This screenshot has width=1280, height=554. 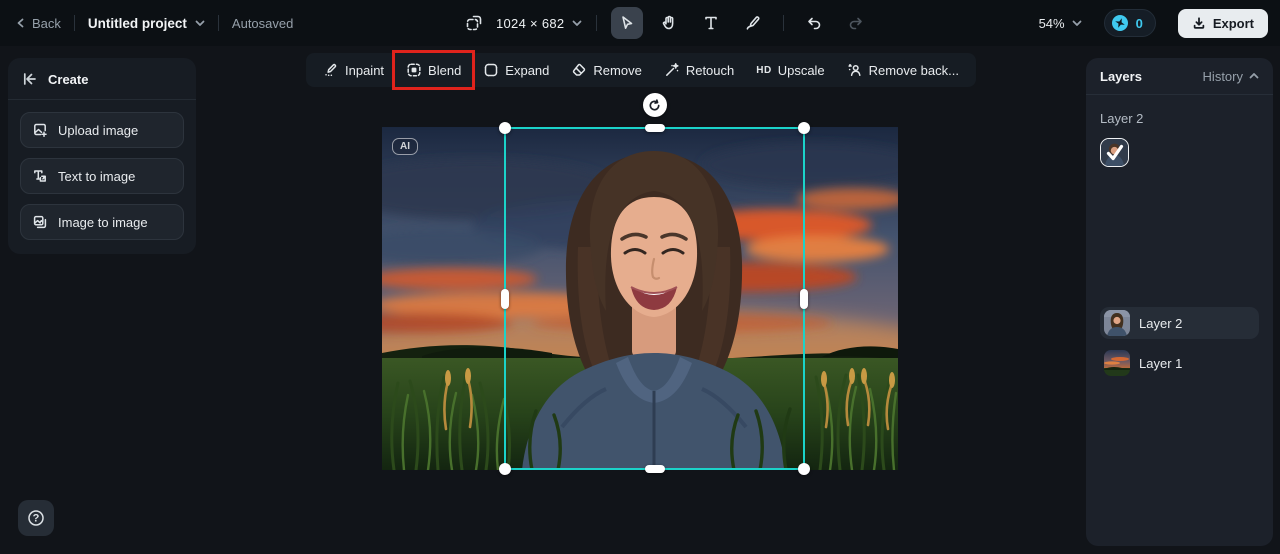 What do you see at coordinates (1199, 23) in the screenshot?
I see `download-icon` at bounding box center [1199, 23].